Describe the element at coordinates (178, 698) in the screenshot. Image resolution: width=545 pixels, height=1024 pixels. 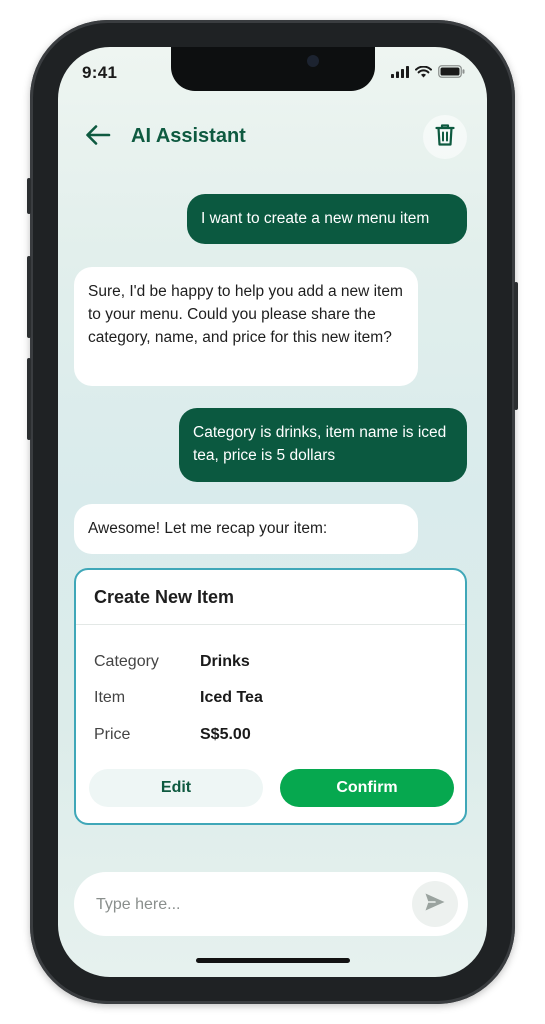
I see `card-row-item: Item Iced Tea` at that location.